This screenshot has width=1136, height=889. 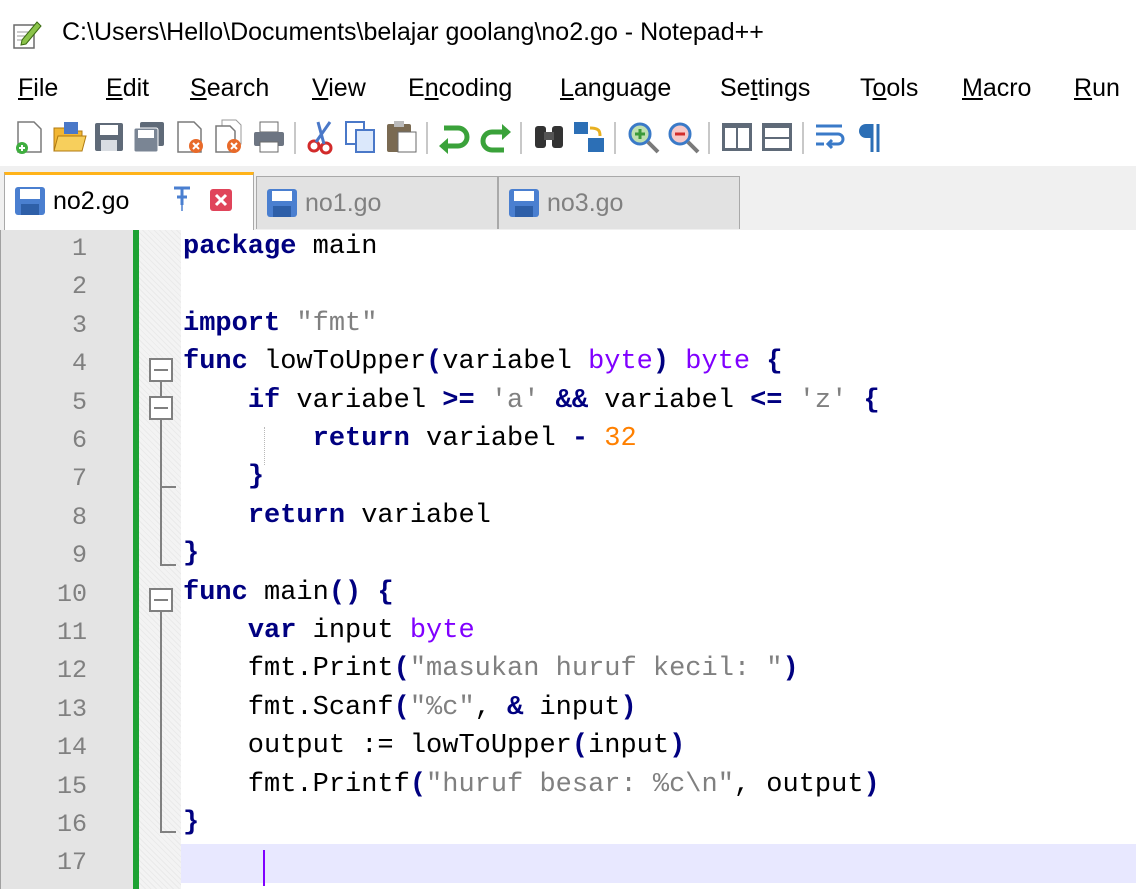 What do you see at coordinates (568, 556) in the screenshot?
I see `code-line: 9}` at bounding box center [568, 556].